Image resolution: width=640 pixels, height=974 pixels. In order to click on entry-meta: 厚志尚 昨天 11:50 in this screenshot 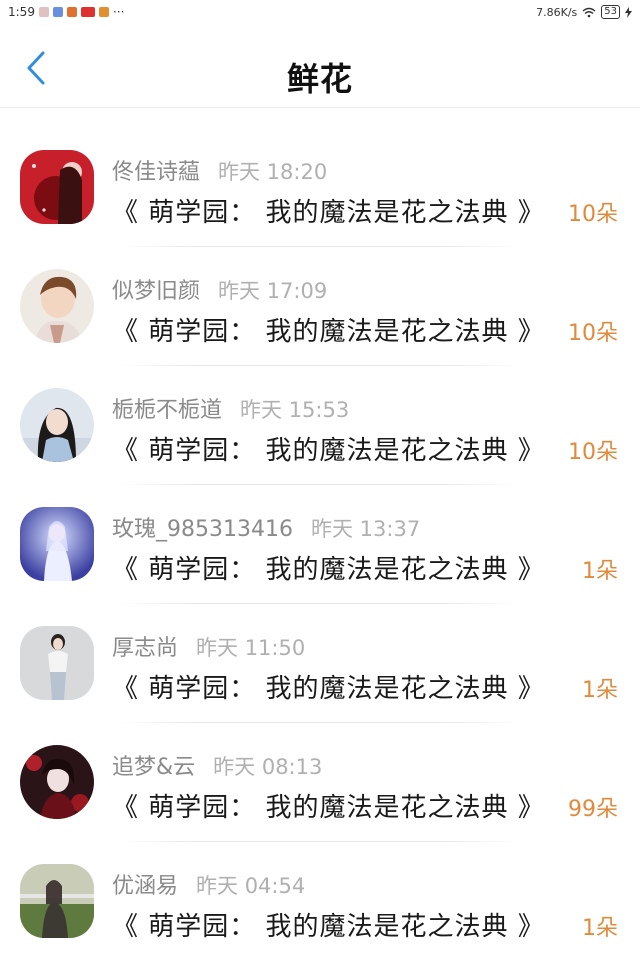, I will do `click(208, 646)`.